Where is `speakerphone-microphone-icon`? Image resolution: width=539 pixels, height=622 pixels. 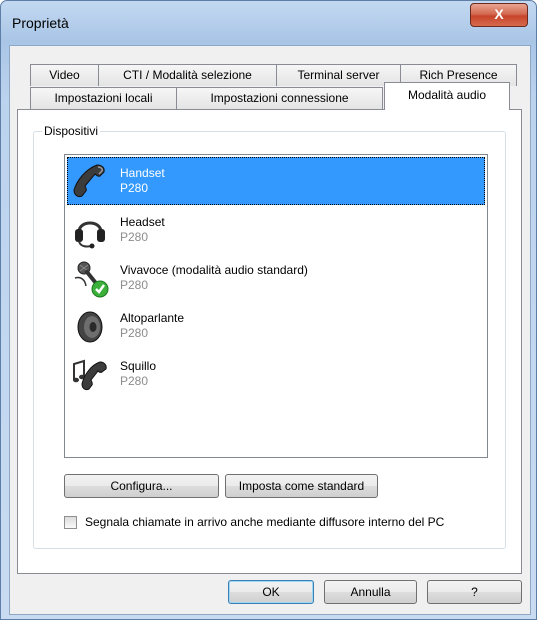
speakerphone-microphone-icon is located at coordinates (91, 279).